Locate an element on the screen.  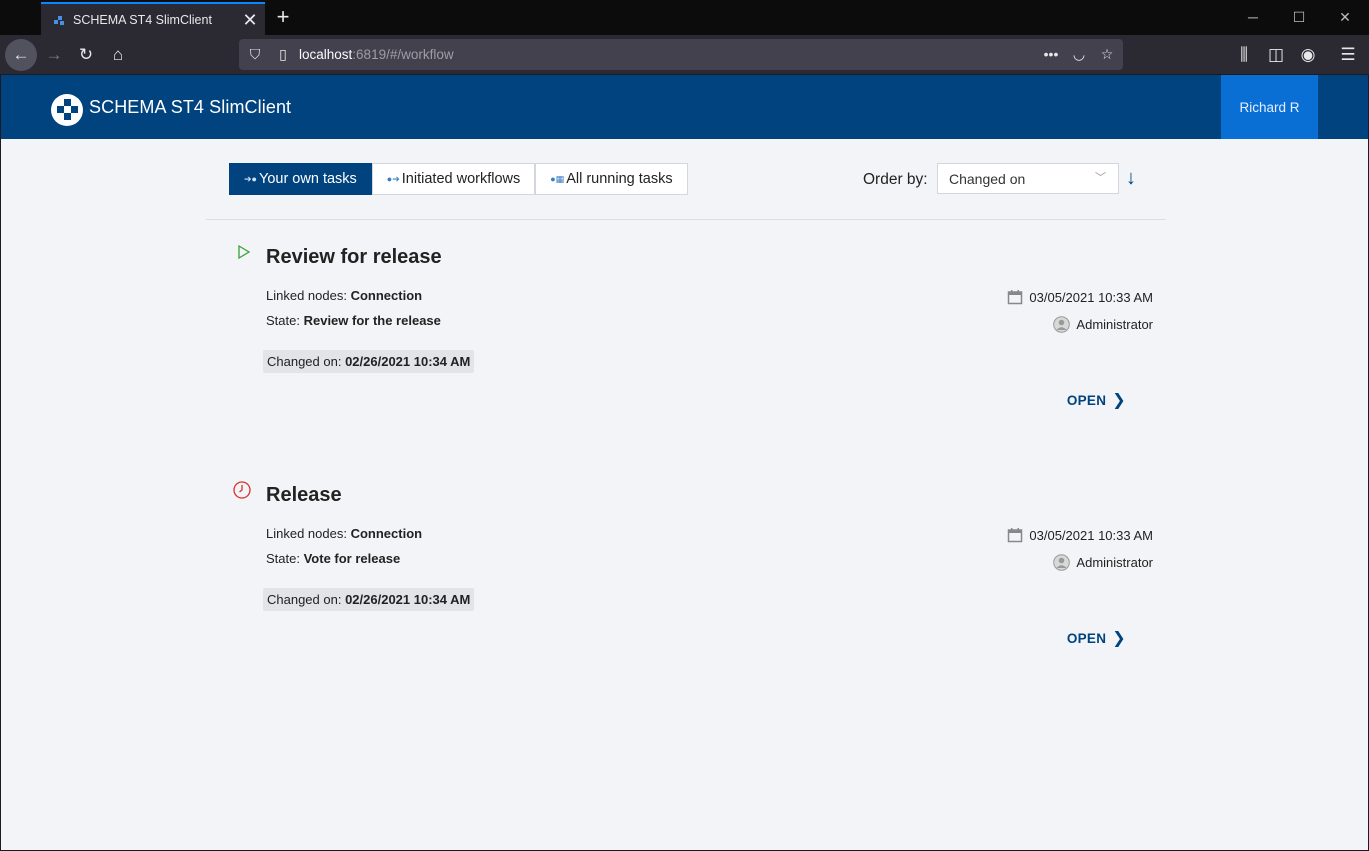
minimize-icon: ─ is located at coordinates (1253, 17).